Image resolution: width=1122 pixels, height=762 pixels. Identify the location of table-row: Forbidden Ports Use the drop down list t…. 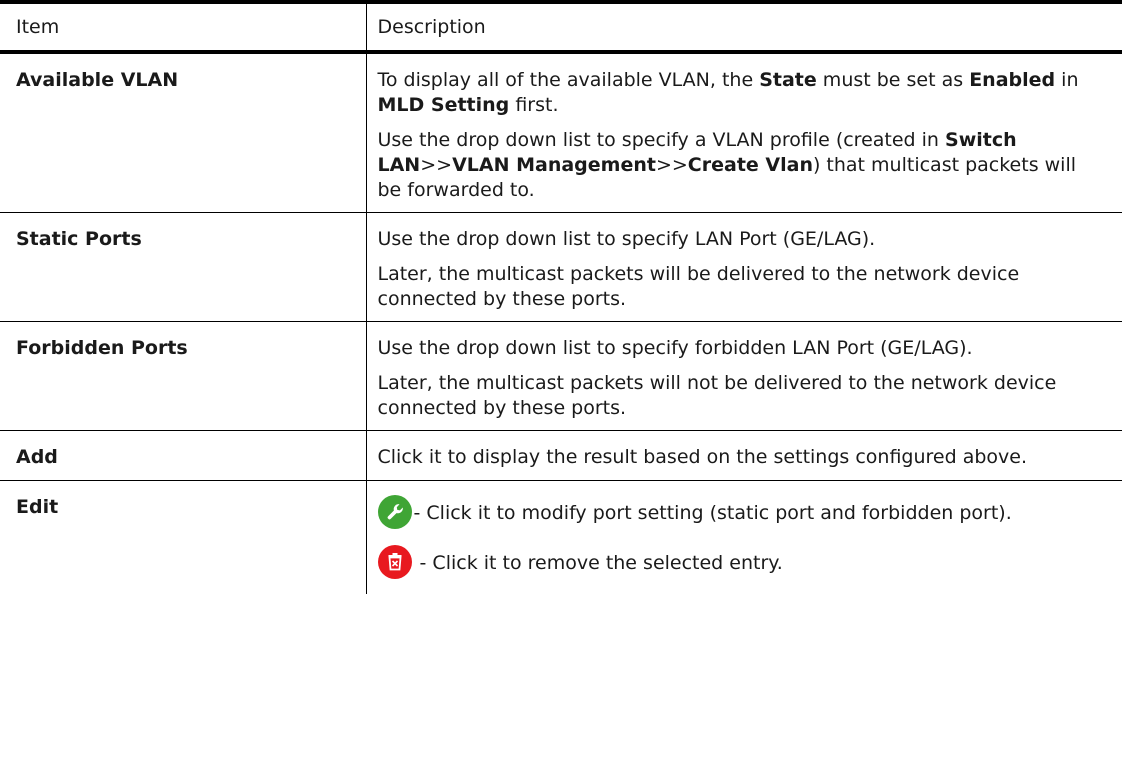
(561, 376).